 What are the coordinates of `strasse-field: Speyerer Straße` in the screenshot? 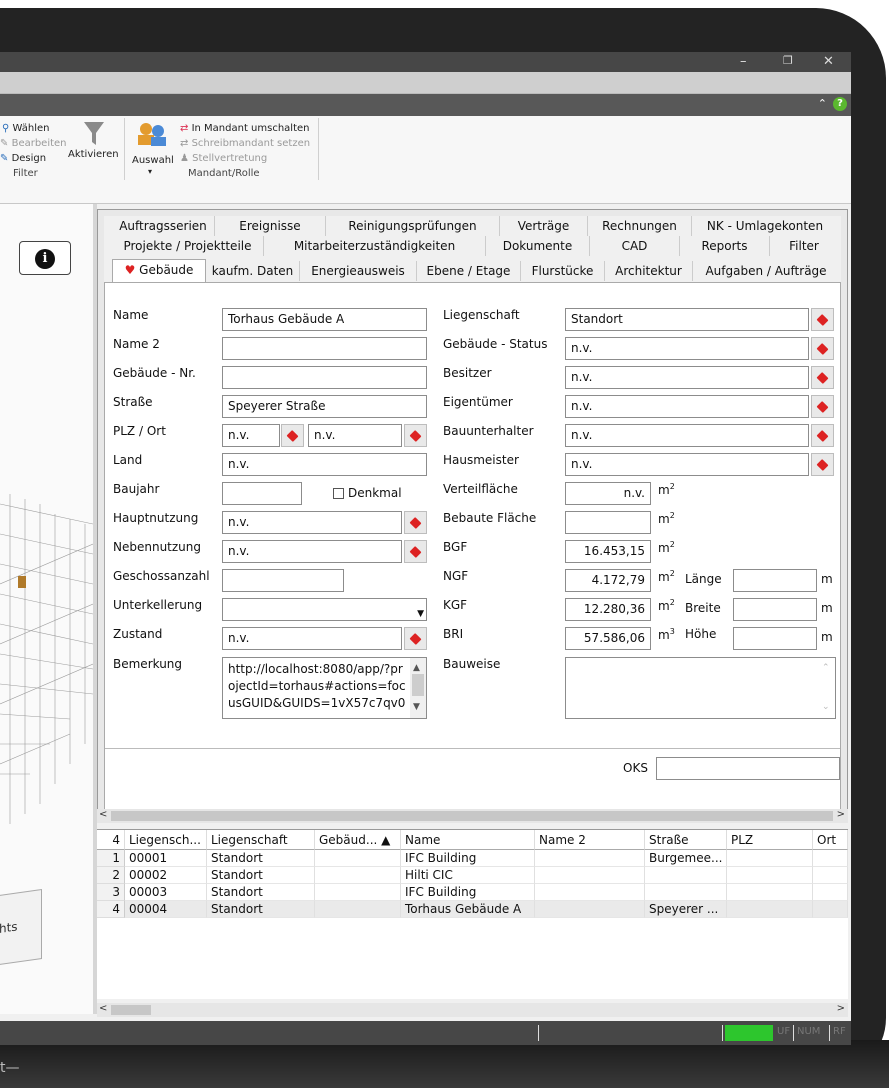 It's located at (324, 406).